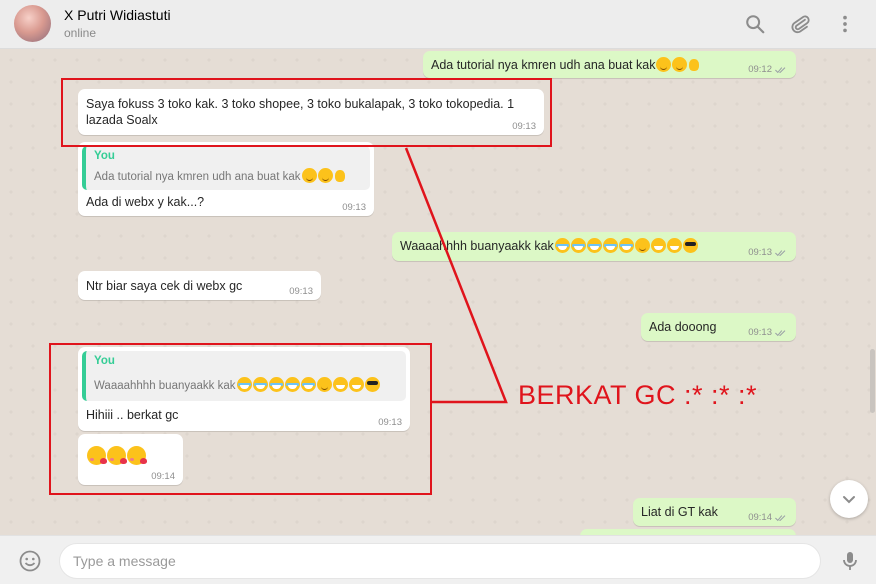 The height and width of the screenshot is (584, 876). What do you see at coordinates (800, 24) in the screenshot?
I see `attach-icon` at bounding box center [800, 24].